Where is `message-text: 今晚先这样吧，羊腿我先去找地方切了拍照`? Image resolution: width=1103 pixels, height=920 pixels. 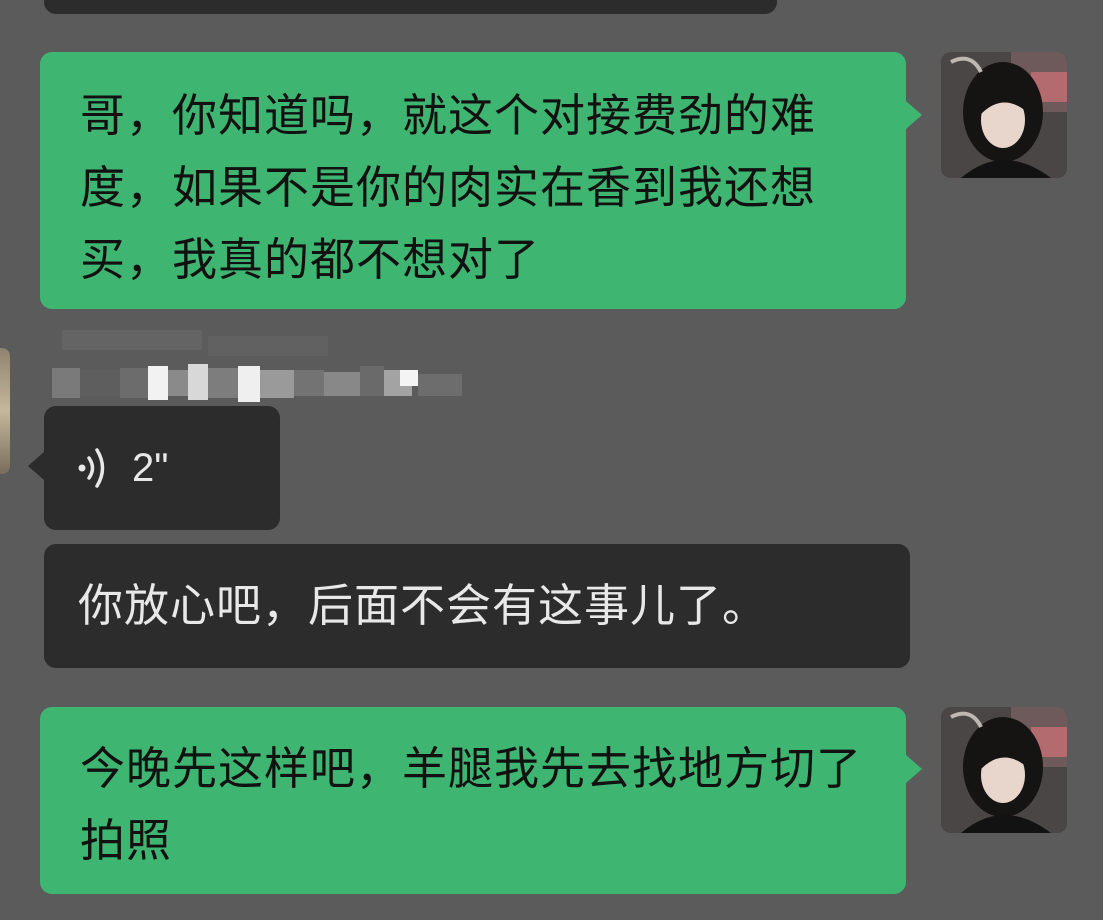
message-text: 今晚先这样吧，羊腿我先去找地方切了拍照 is located at coordinates (471, 804).